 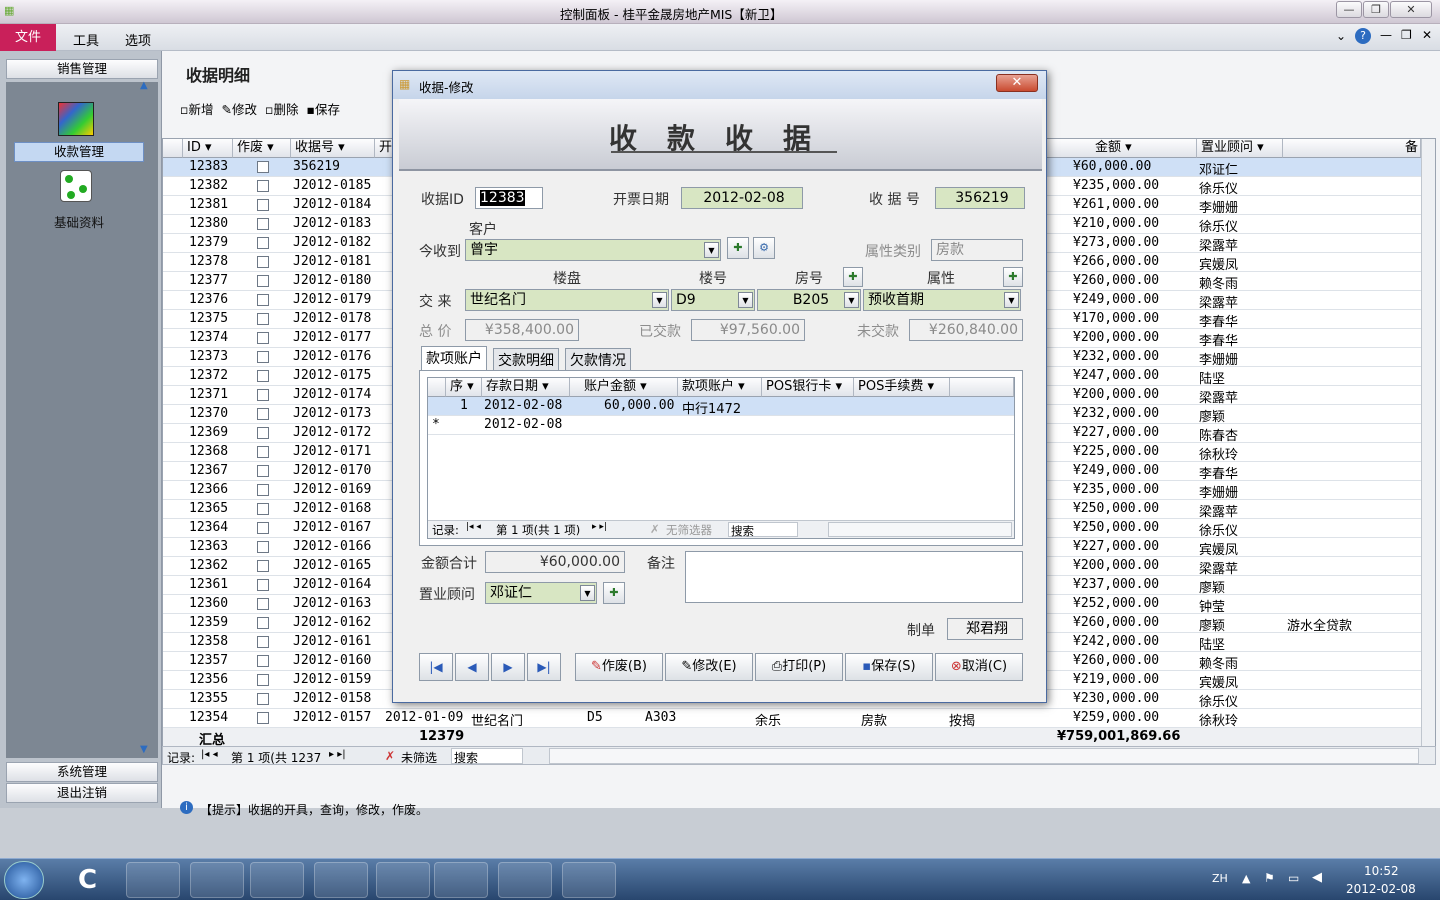 What do you see at coordinates (599, 527) in the screenshot?
I see `sub-next-button: ▸ ▸|` at bounding box center [599, 527].